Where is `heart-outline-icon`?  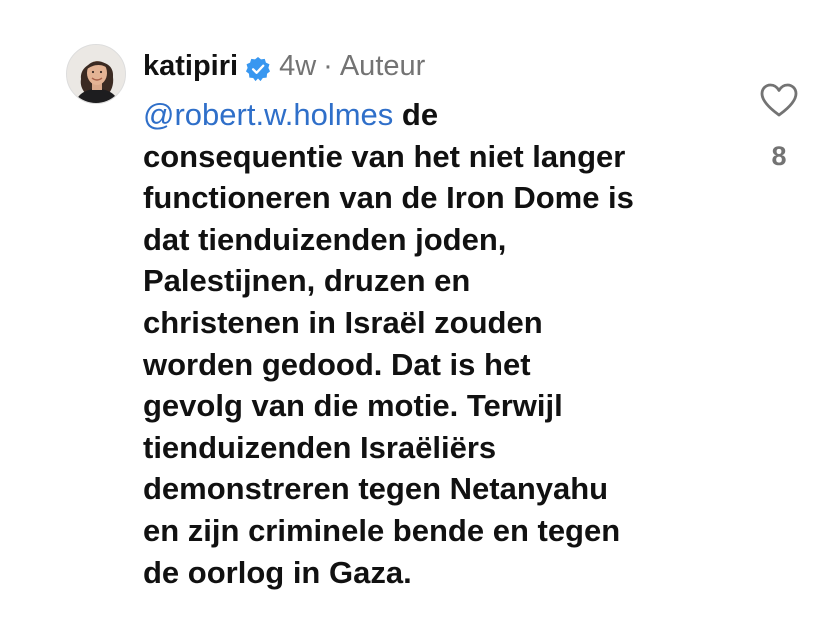
heart-outline-icon is located at coordinates (779, 100).